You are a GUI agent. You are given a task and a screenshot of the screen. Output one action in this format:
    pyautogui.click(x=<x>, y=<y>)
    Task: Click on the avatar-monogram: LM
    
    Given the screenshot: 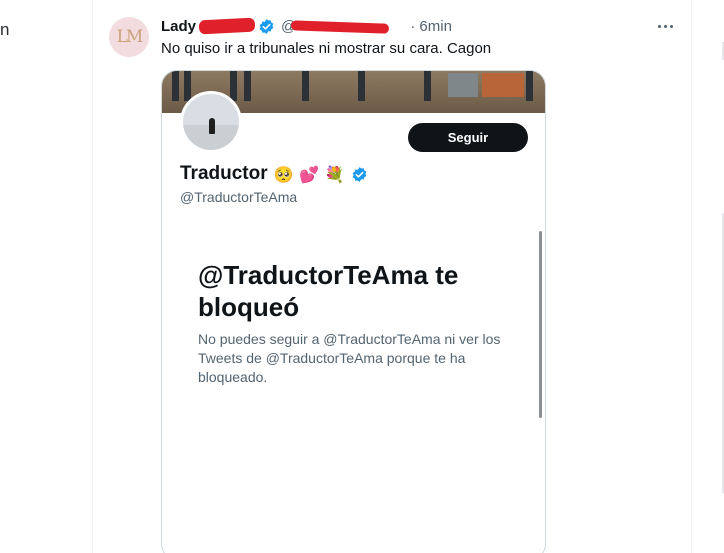 What is the action you would take?
    pyautogui.click(x=130, y=37)
    